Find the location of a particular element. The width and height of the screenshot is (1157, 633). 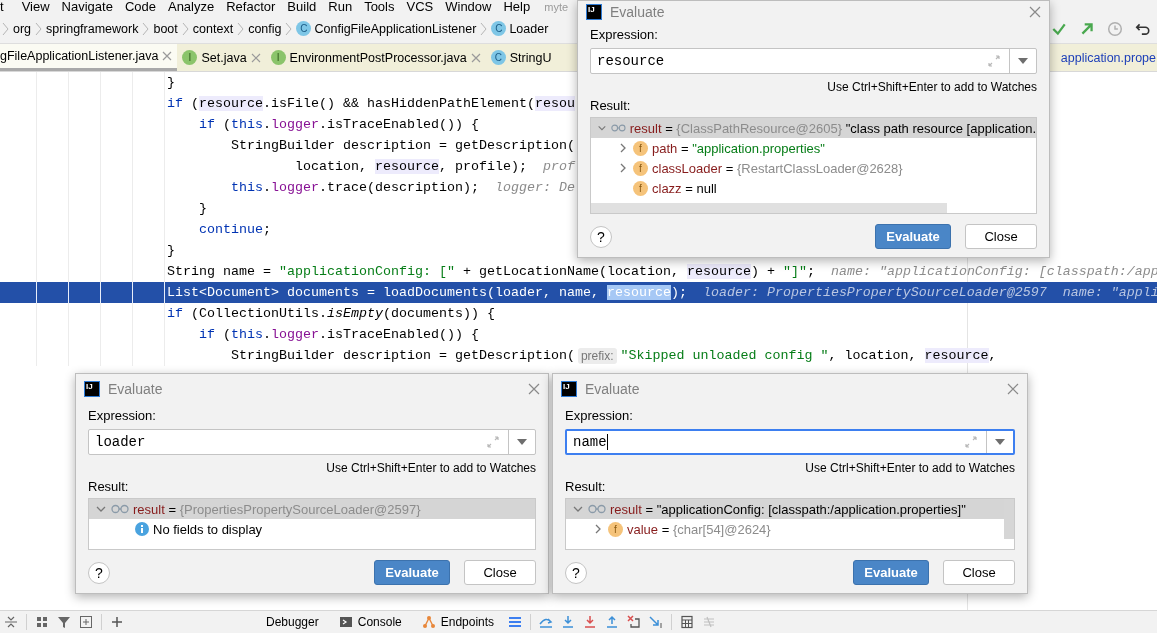

code-text: "Skipped unloaded config ", location, resource, is located at coordinates (808, 355).